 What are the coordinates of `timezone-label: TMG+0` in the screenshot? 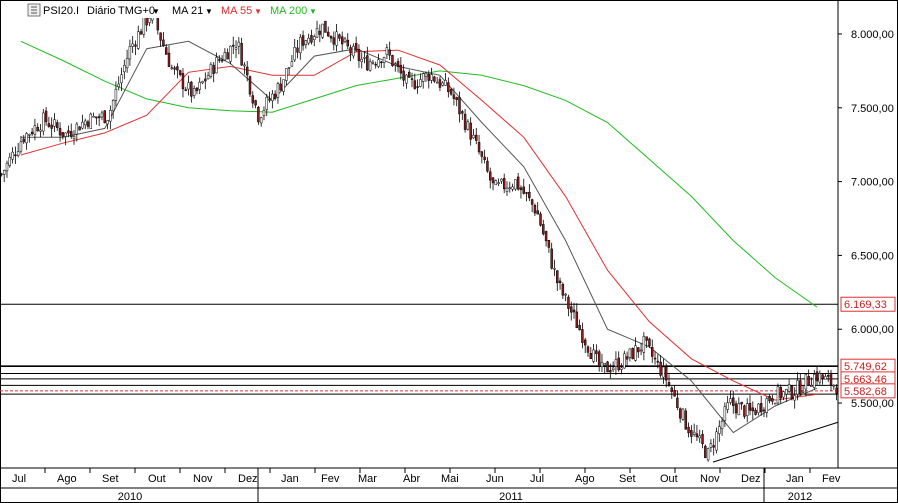 It's located at (136, 11).